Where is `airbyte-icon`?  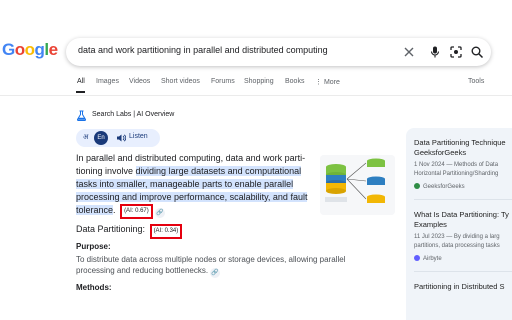
airbyte-icon is located at coordinates (417, 258).